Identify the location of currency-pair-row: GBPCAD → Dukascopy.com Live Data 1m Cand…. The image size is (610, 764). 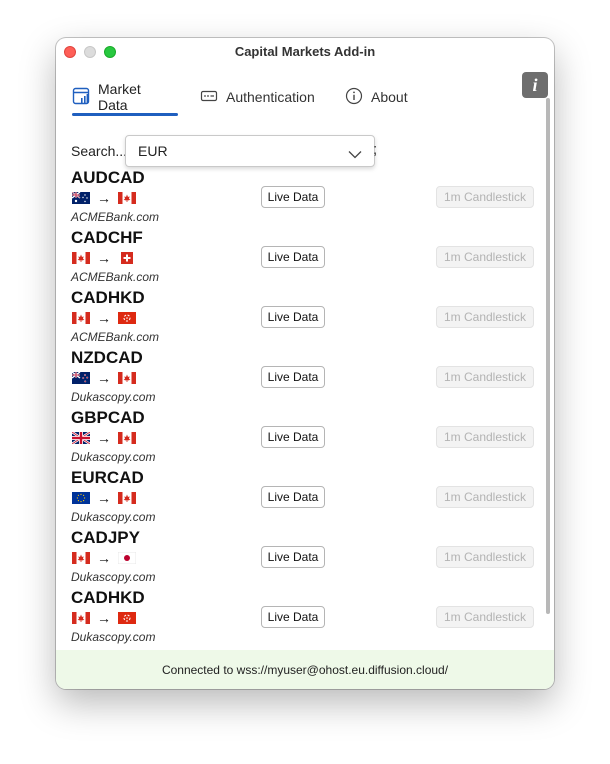
(301, 438).